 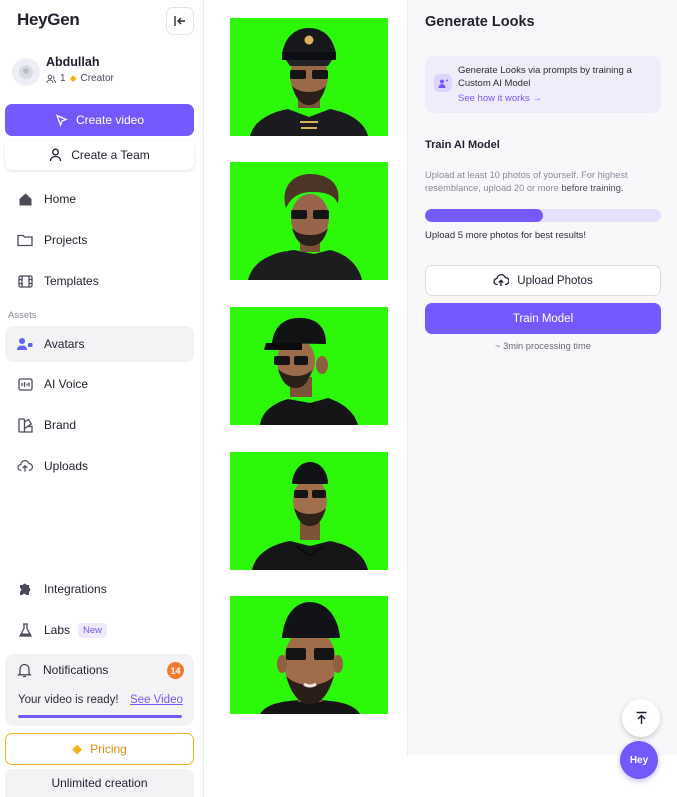 What do you see at coordinates (543, 346) in the screenshot?
I see `processing-time: ~ 3min processing time` at bounding box center [543, 346].